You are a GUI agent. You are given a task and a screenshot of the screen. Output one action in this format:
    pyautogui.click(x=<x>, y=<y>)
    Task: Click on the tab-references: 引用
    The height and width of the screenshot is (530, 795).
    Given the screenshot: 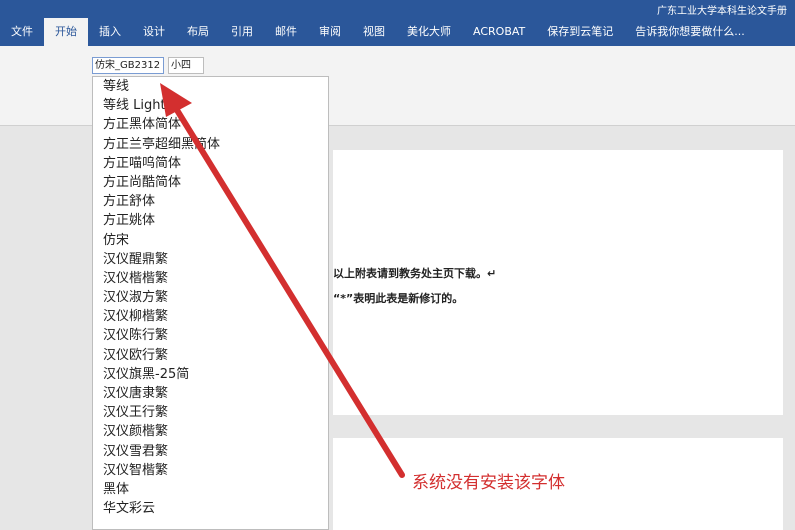 What is the action you would take?
    pyautogui.click(x=242, y=32)
    